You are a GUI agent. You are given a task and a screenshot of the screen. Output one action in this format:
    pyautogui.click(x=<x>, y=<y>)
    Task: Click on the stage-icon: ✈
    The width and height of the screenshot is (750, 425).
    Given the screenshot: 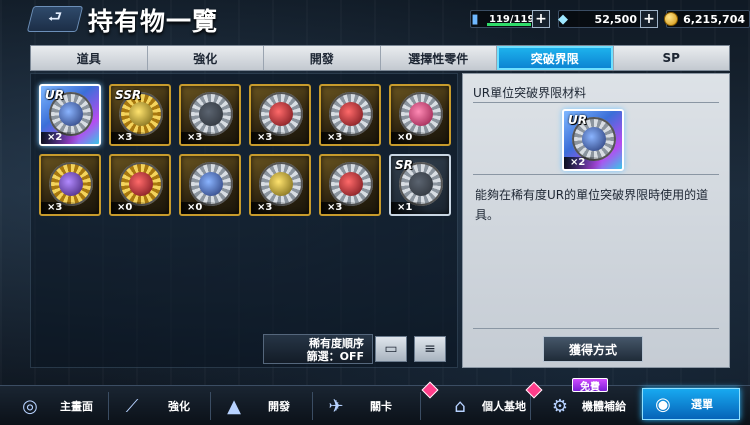 What is the action you would take?
    pyautogui.click(x=336, y=406)
    